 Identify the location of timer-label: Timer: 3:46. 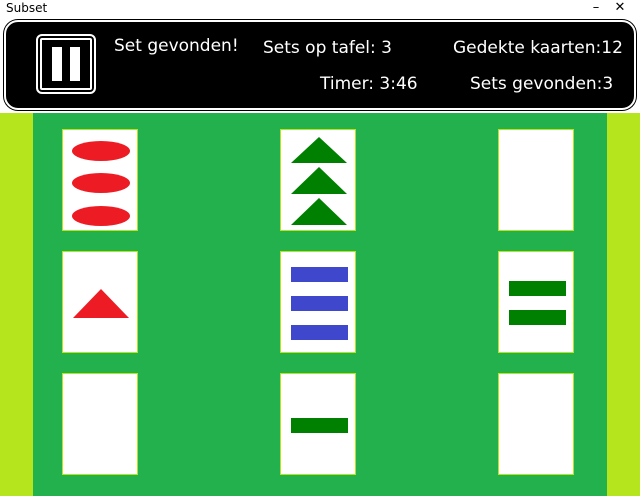
(369, 84).